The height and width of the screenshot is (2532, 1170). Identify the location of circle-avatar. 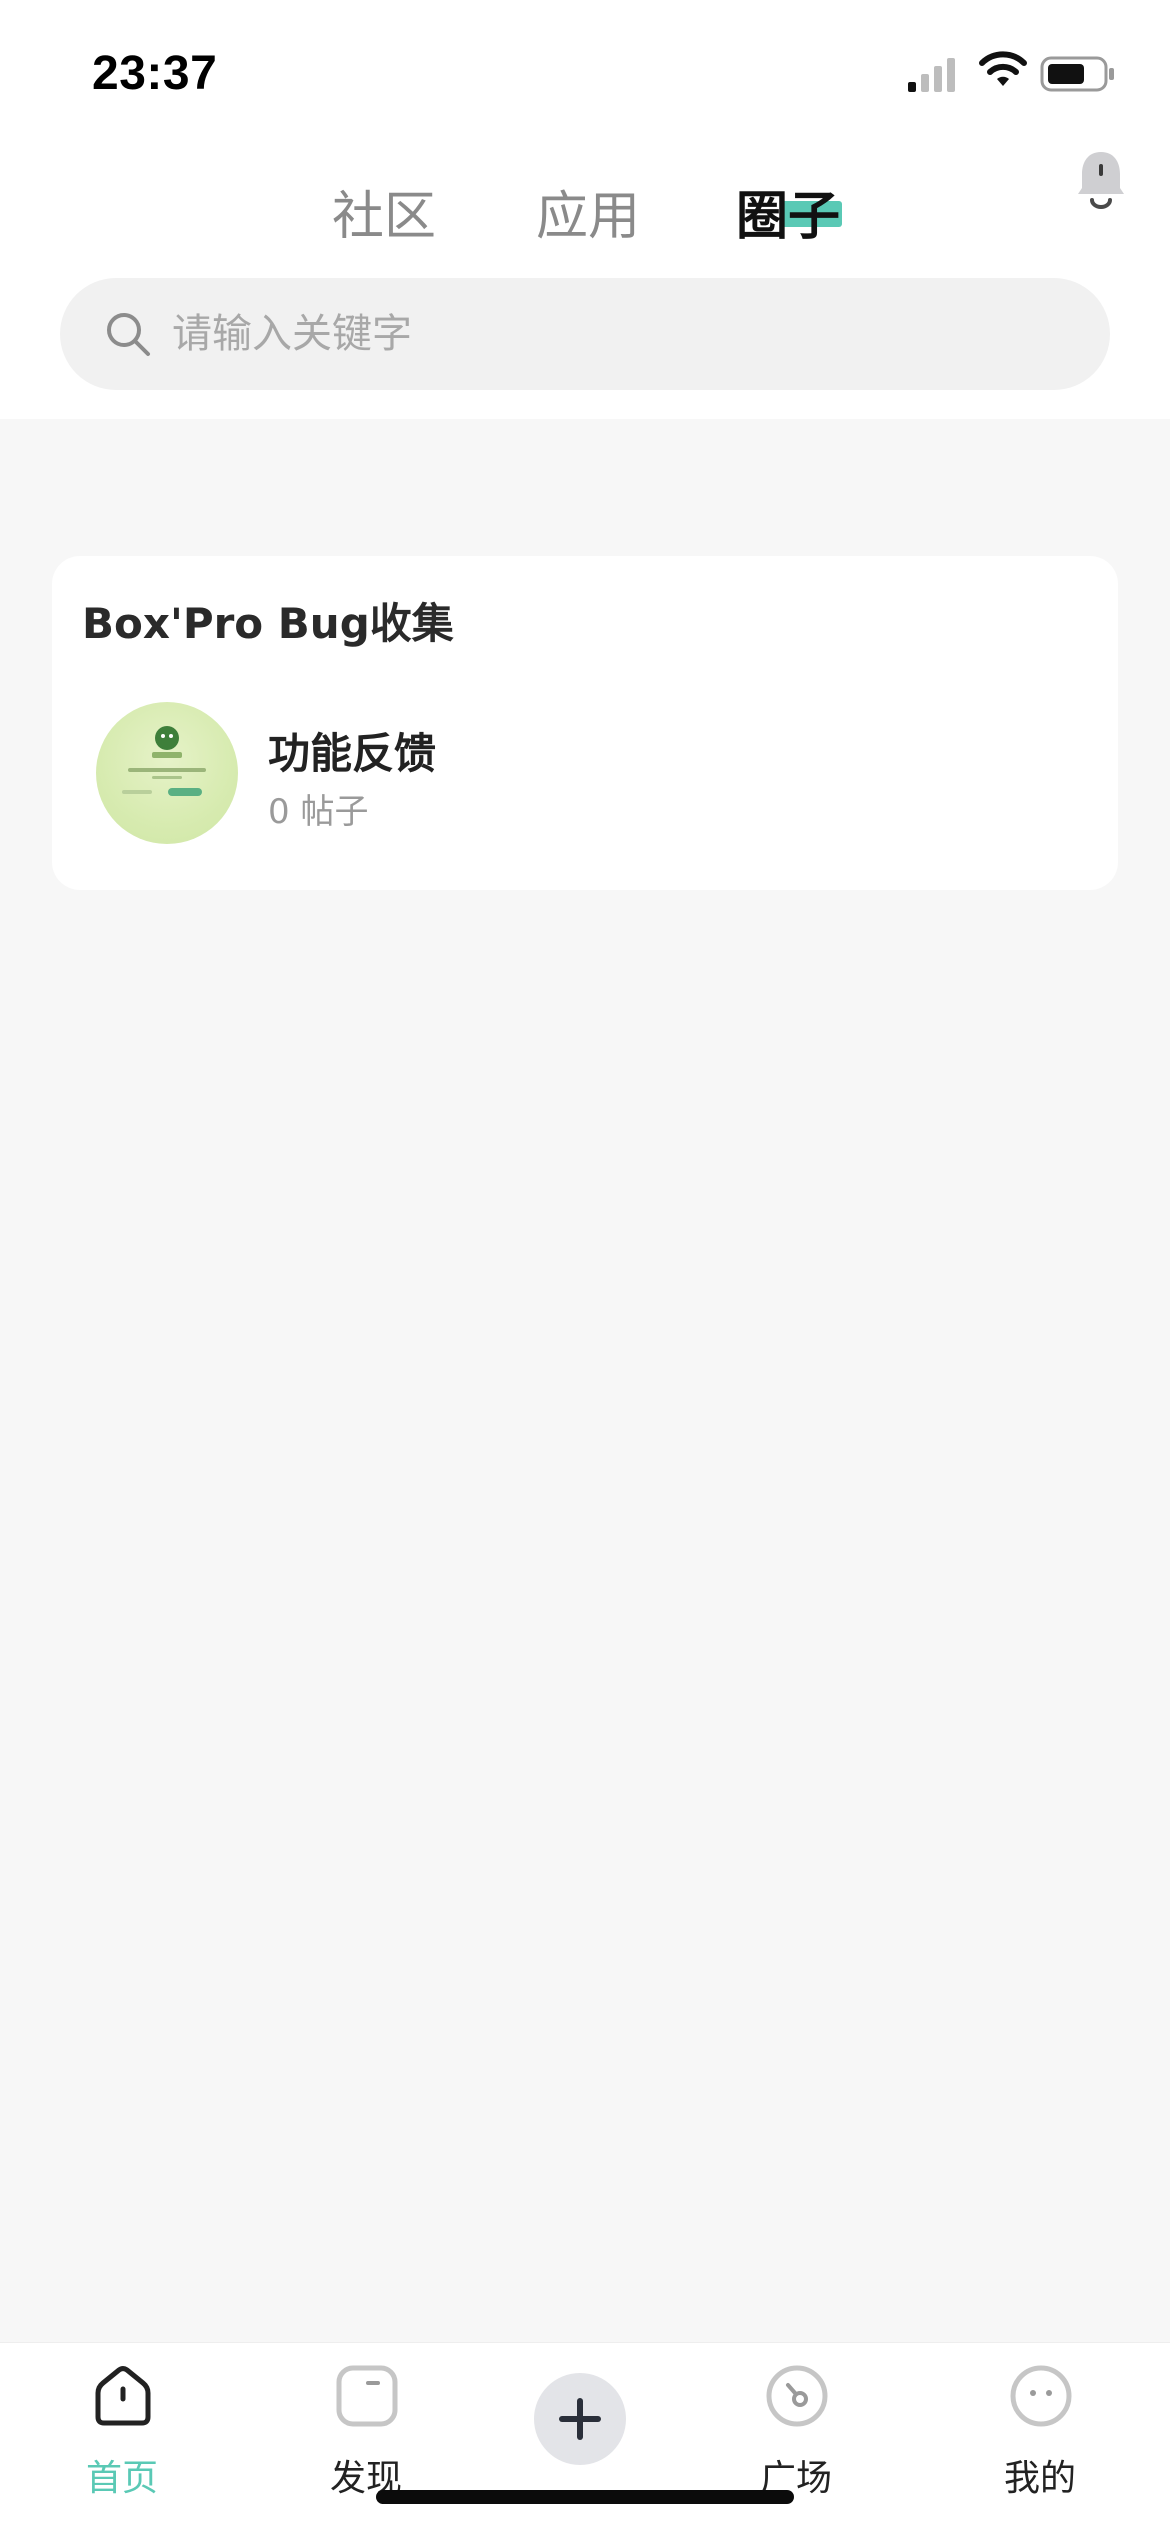
(167, 773).